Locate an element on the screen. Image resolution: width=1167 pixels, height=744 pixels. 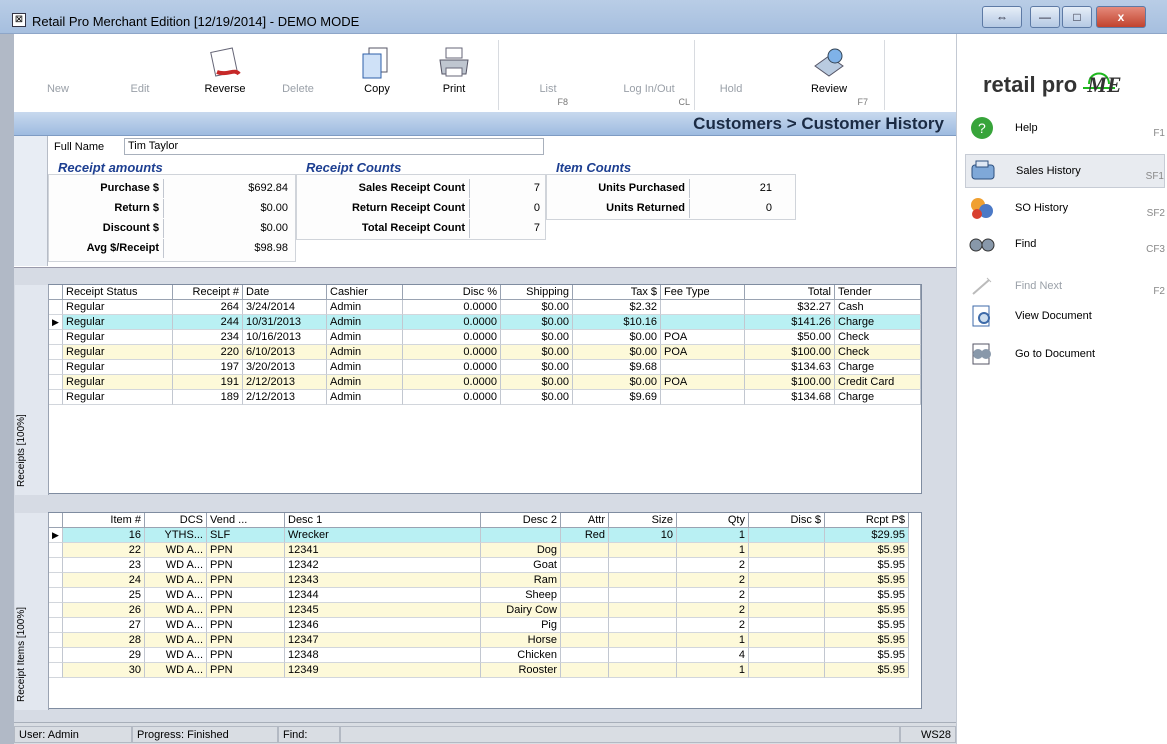
receipt-col-header: Fee Type is located at coordinates (703, 292).